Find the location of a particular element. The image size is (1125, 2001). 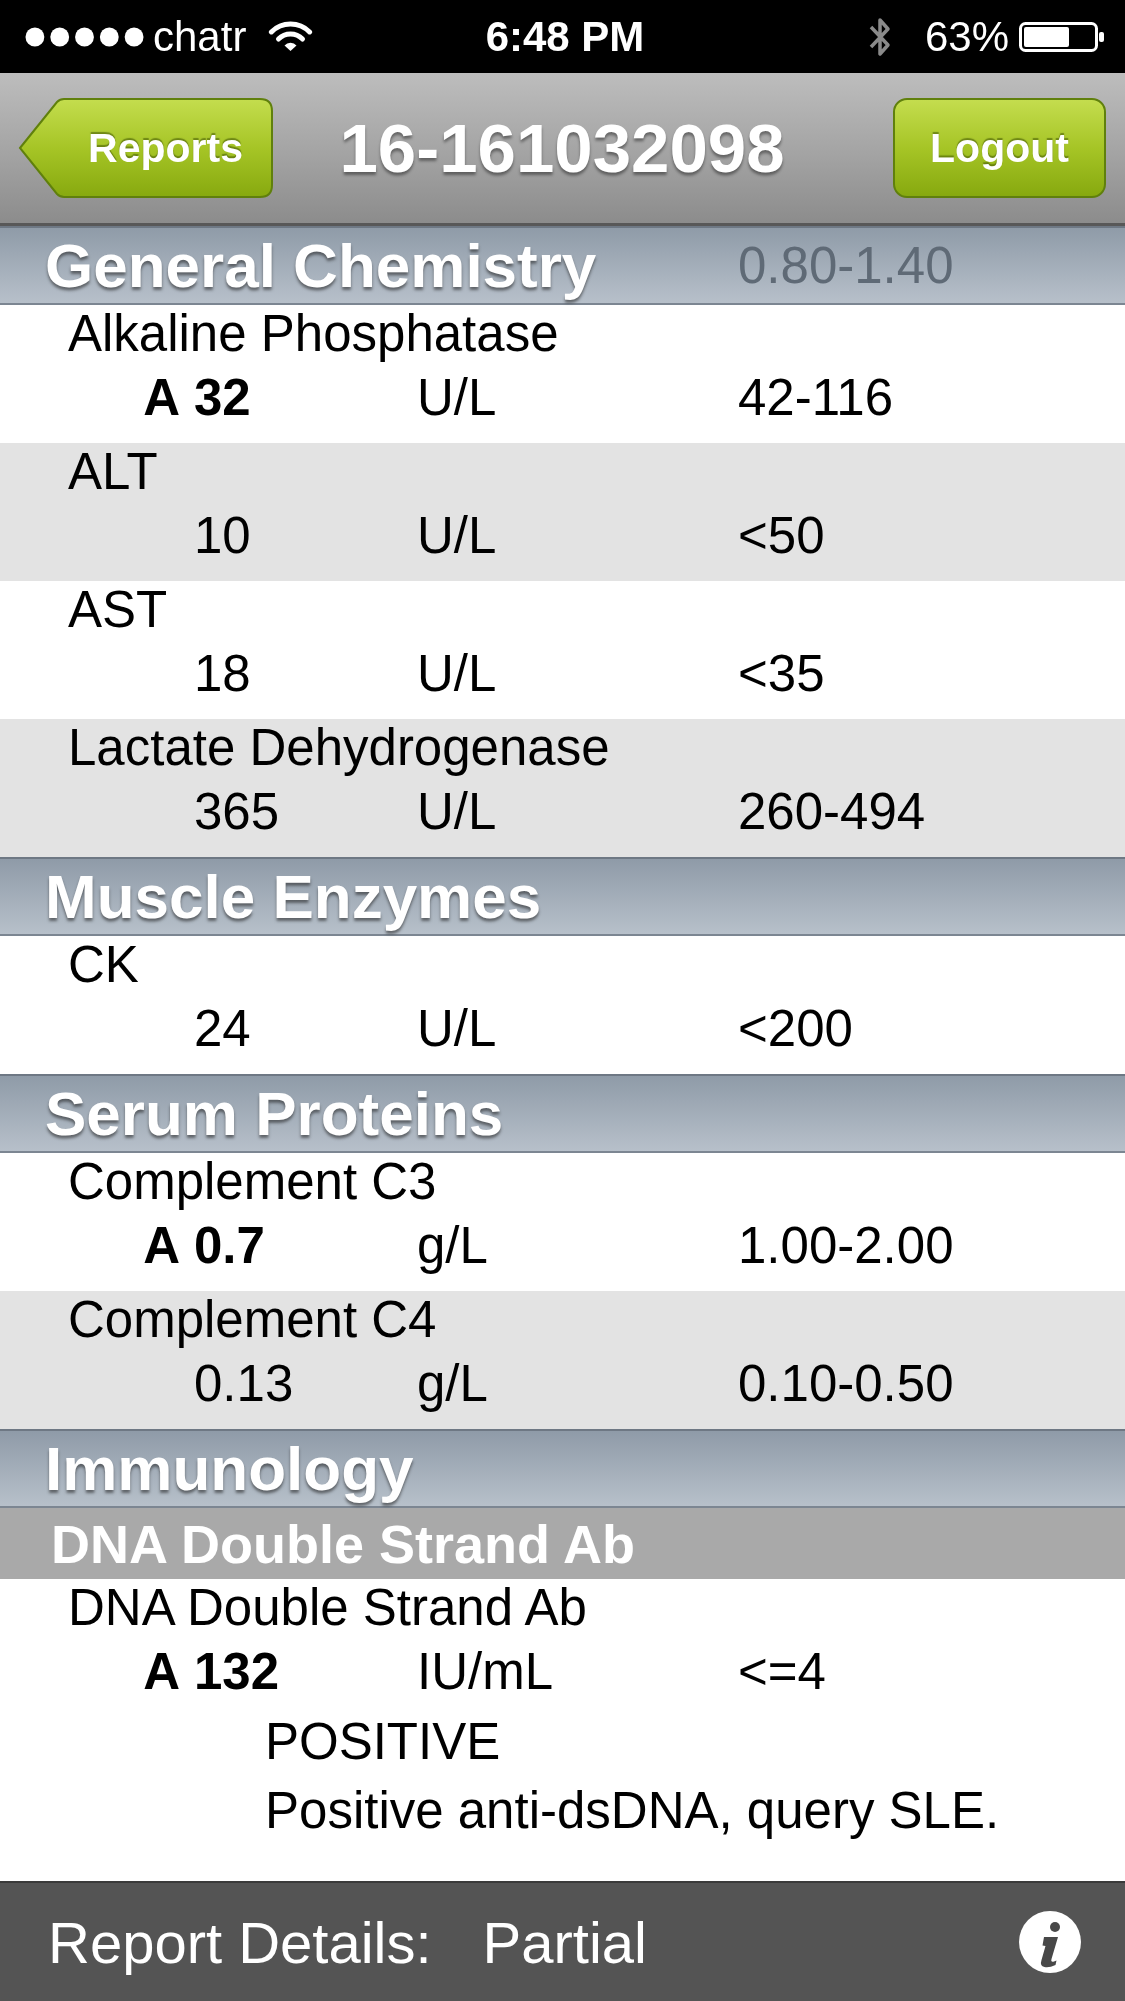

test-name: AST is located at coordinates (118, 609).